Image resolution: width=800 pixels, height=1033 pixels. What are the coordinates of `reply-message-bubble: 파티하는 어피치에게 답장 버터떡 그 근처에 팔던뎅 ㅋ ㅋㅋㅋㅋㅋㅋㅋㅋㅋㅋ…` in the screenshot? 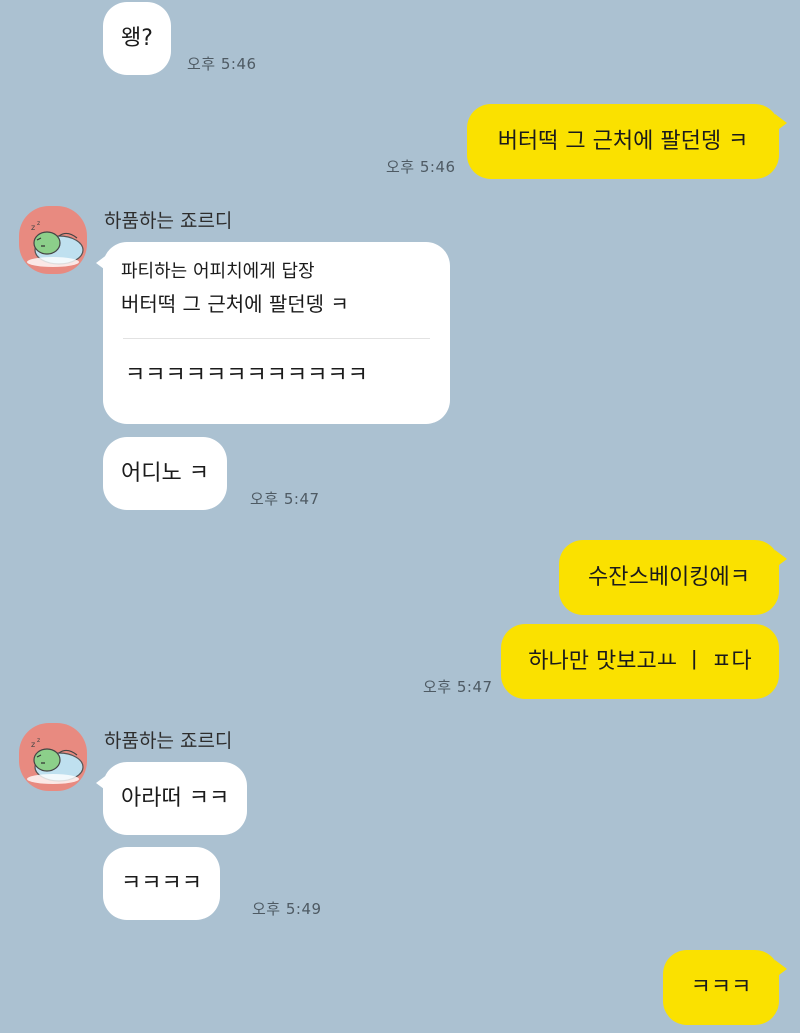 It's located at (273, 333).